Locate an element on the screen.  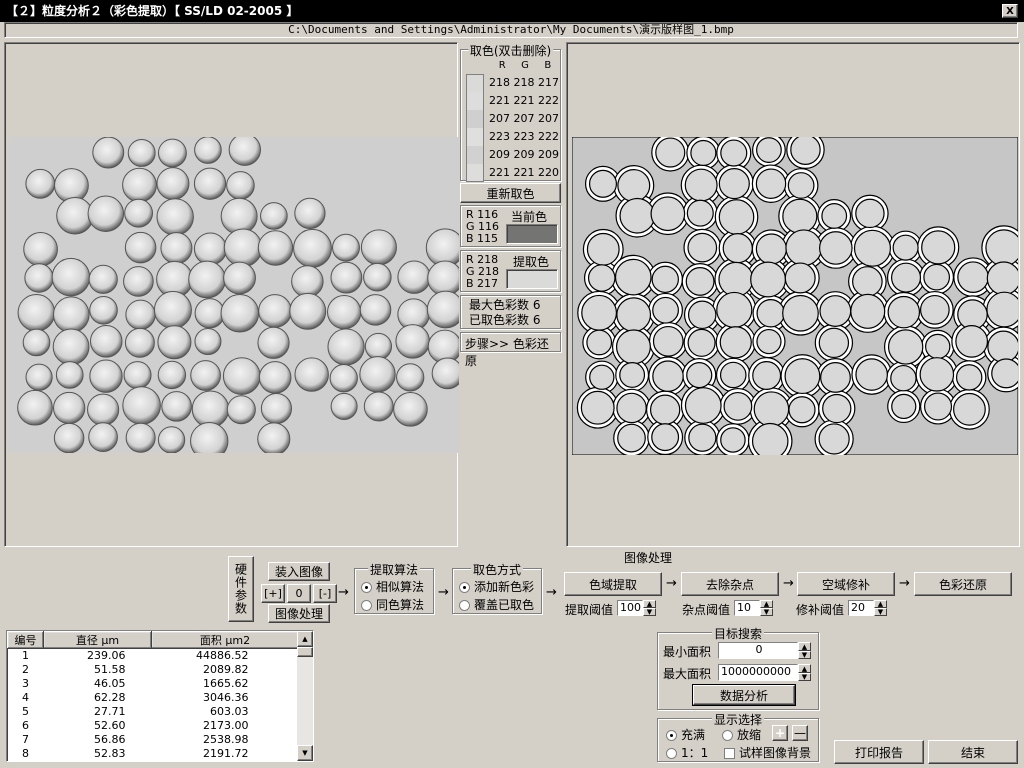
algorithm-title: 提取算法 is located at coordinates (394, 569).